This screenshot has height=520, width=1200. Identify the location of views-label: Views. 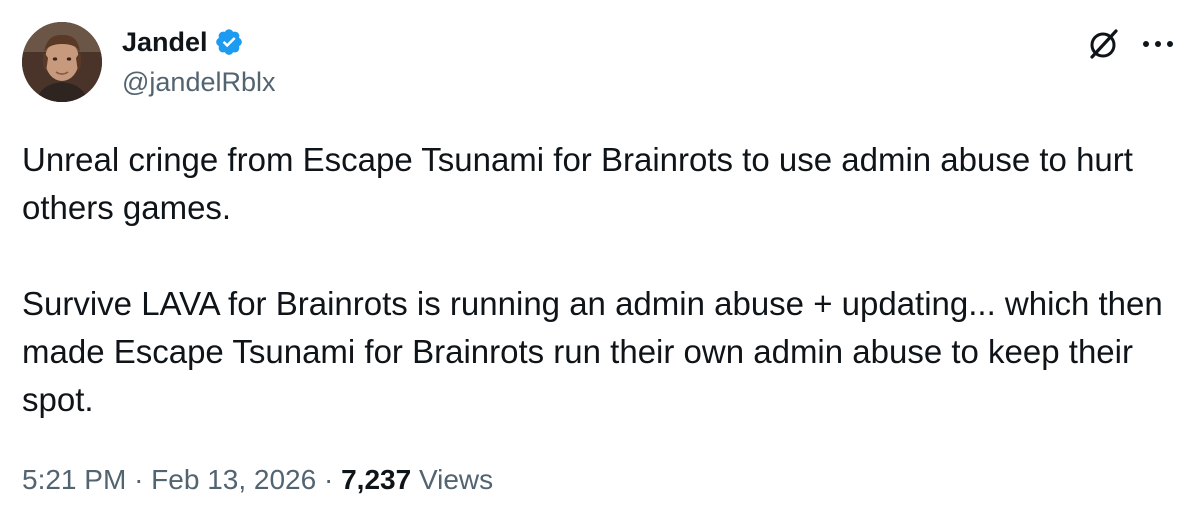
(456, 479).